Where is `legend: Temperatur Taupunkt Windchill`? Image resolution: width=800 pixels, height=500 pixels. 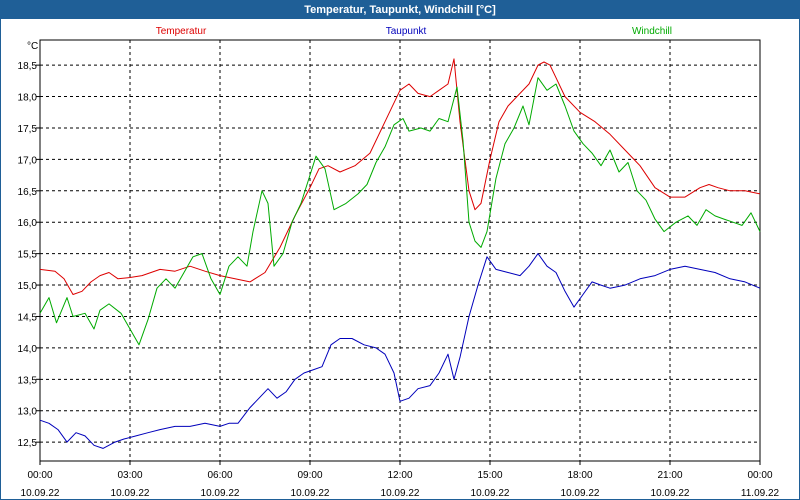 legend: Temperatur Taupunkt Windchill is located at coordinates (414, 31).